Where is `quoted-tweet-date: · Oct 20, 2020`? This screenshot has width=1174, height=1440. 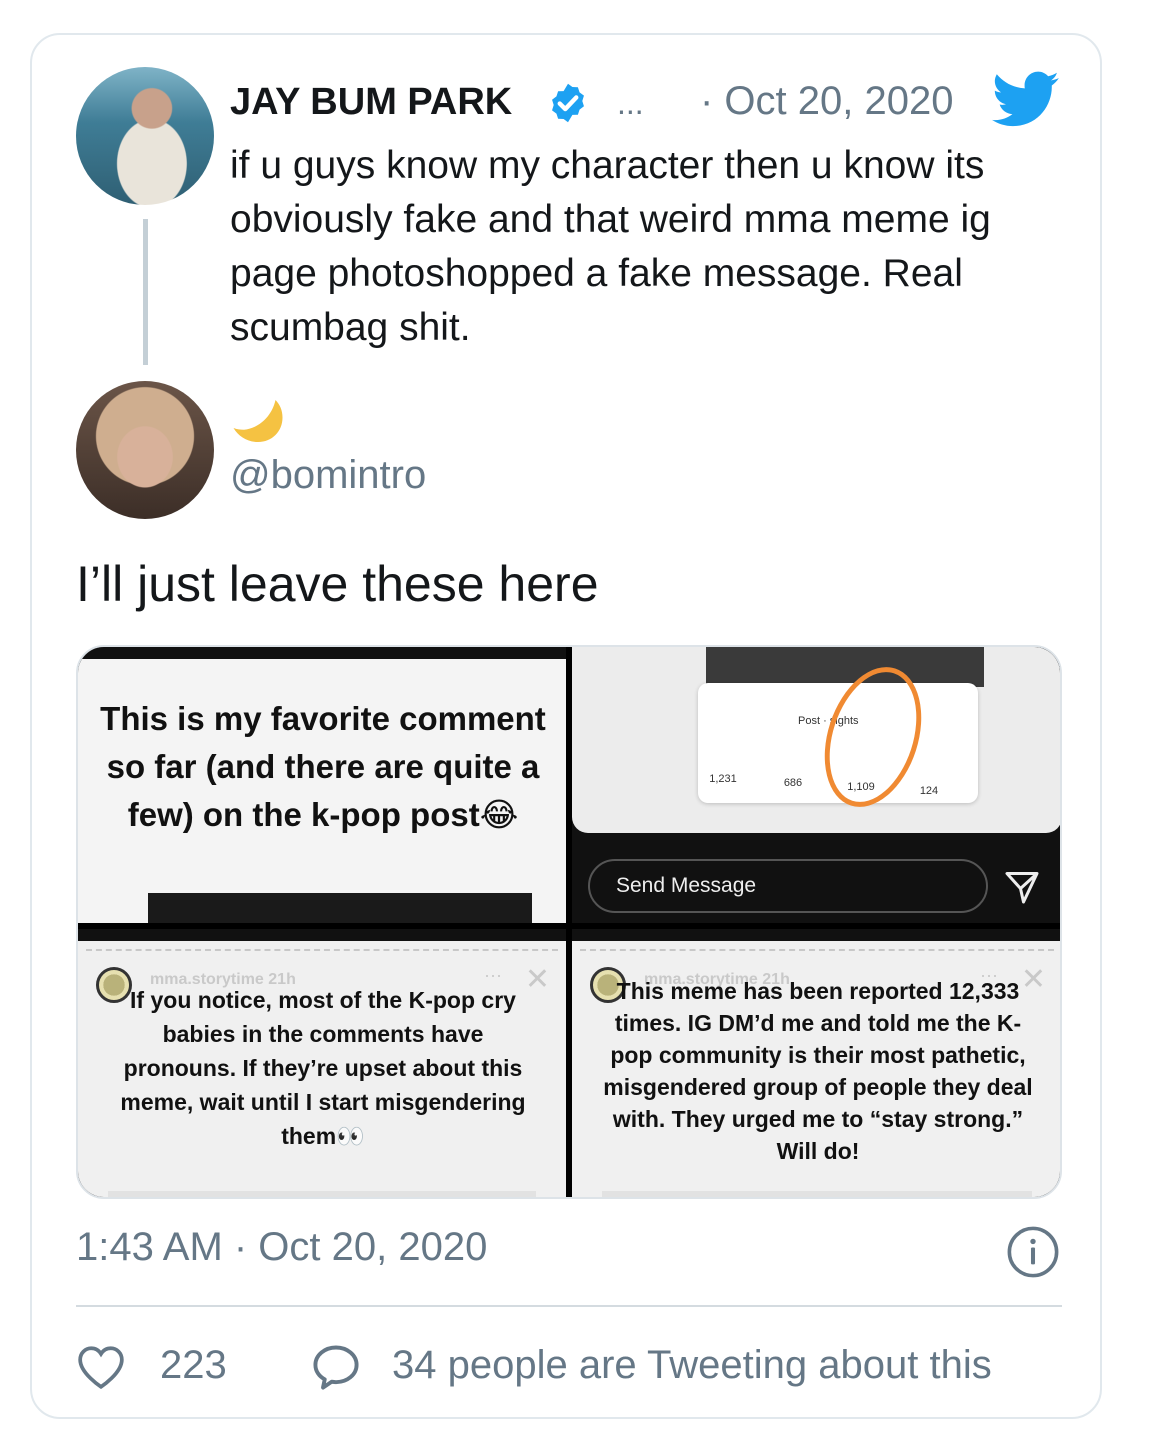
quoted-tweet-date: · Oct 20, 2020 is located at coordinates (826, 101).